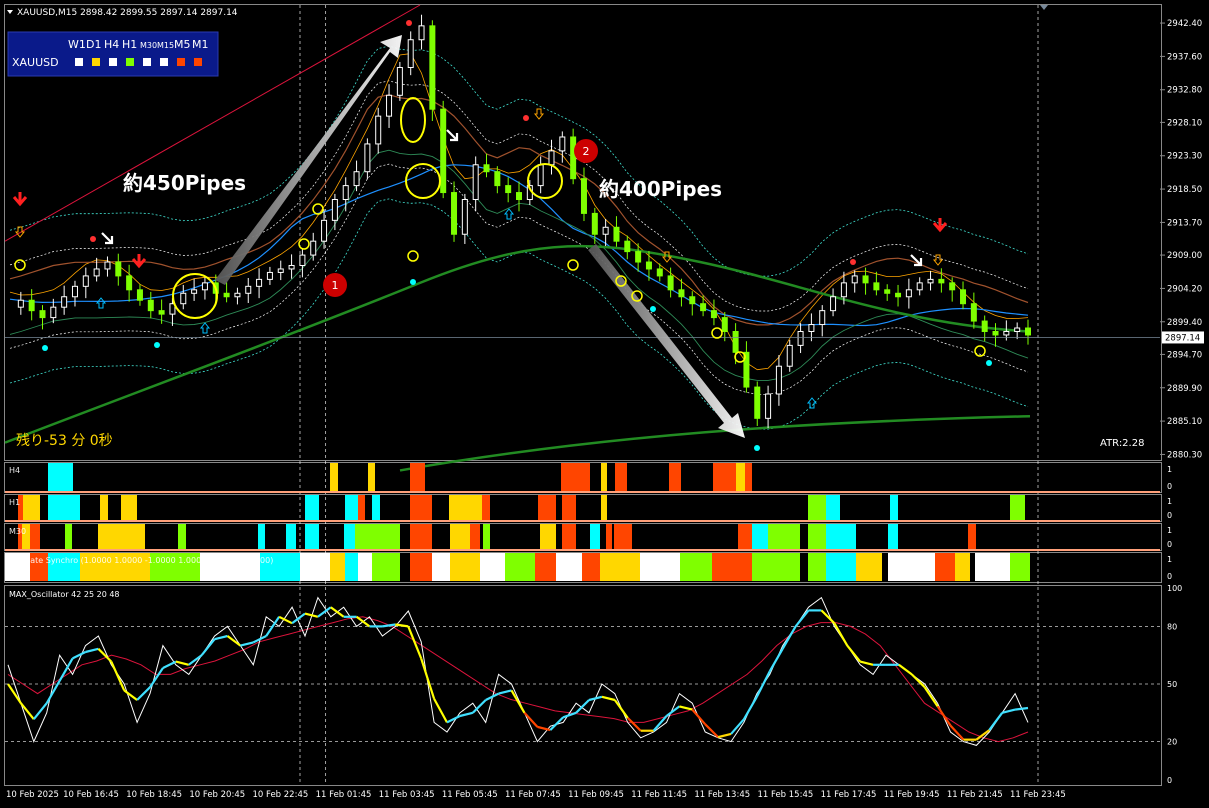 The height and width of the screenshot is (808, 1209). Describe the element at coordinates (64, 441) in the screenshot. I see `countdown-timer: 残り-53 分 0秒` at that location.